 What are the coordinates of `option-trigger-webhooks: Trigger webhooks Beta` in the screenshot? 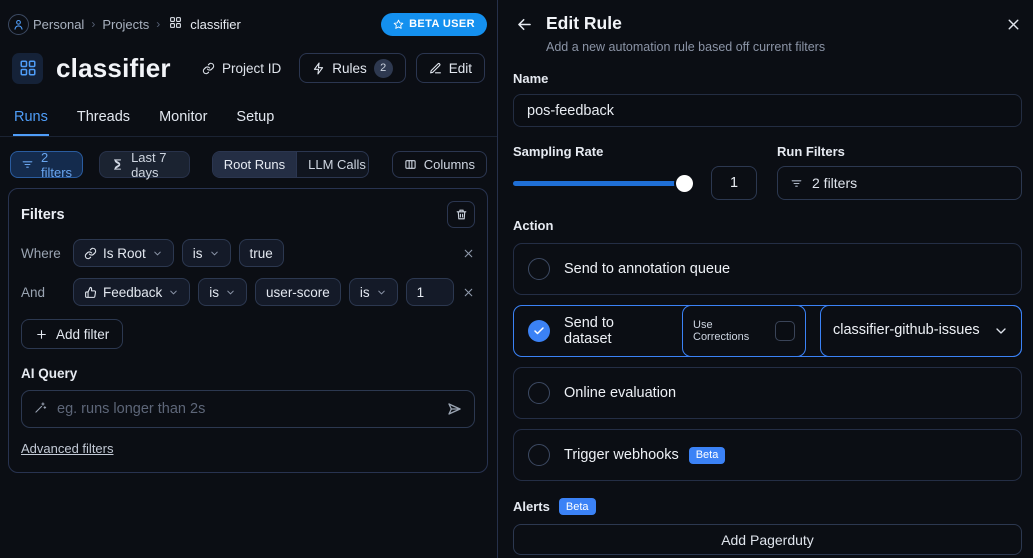 It's located at (767, 455).